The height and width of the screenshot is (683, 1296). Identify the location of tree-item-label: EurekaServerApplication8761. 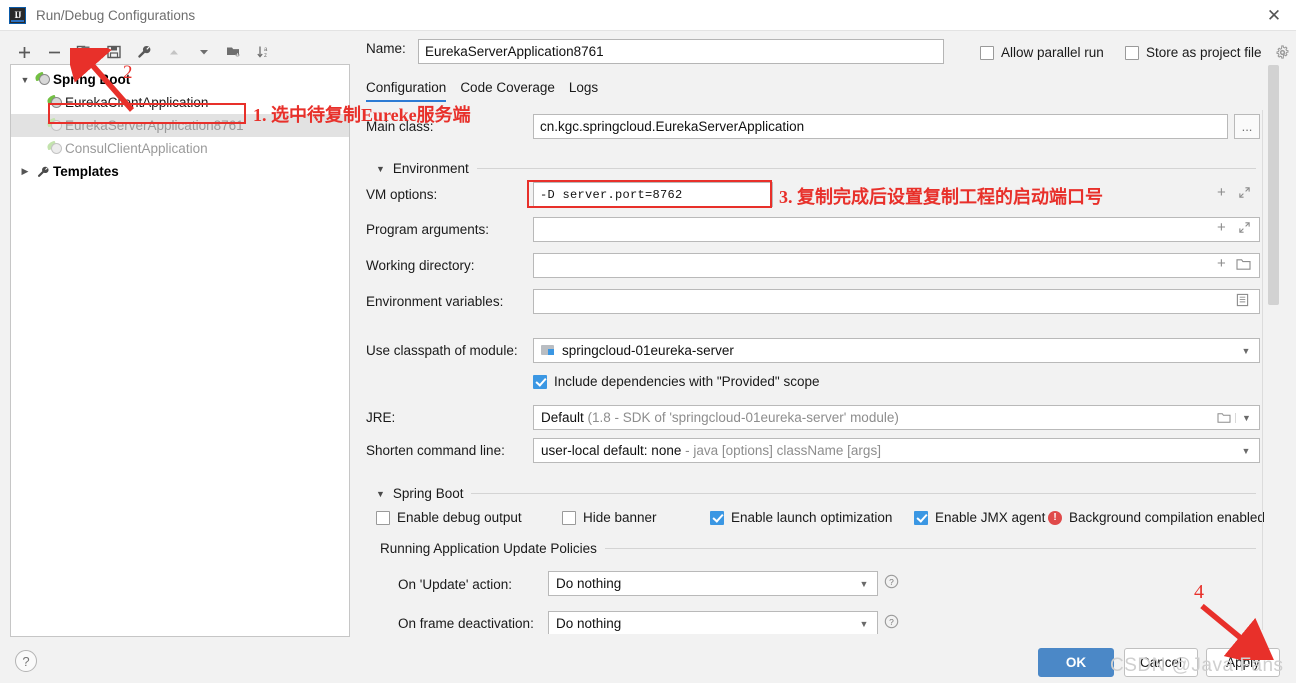
(154, 125).